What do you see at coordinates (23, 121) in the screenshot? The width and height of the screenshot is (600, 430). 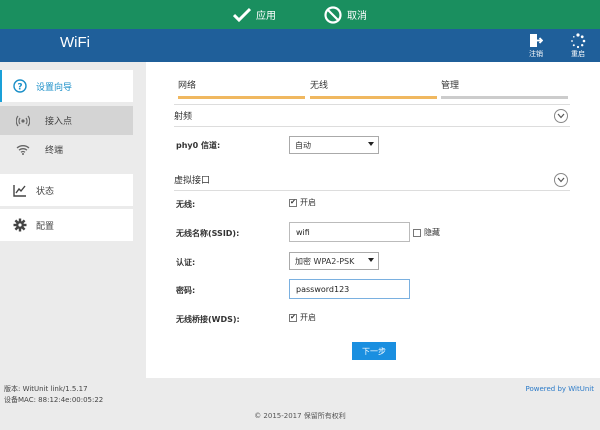 I see `access-point-icon` at bounding box center [23, 121].